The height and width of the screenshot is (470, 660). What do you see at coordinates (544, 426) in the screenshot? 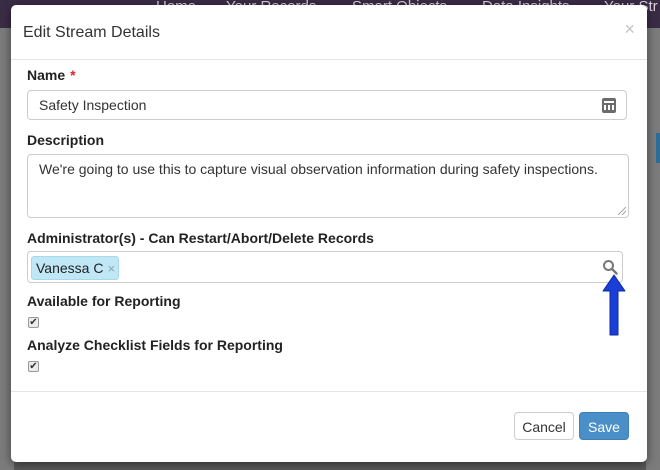
I see `cancel-button: Cancel` at bounding box center [544, 426].